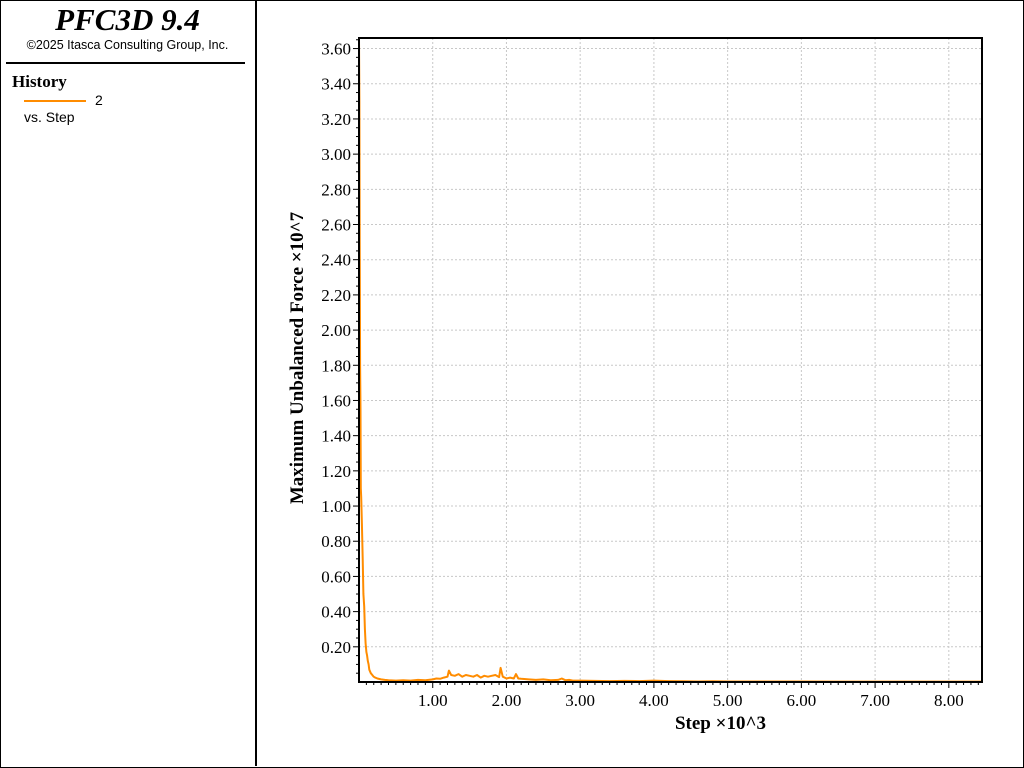 Image resolution: width=1024 pixels, height=768 pixels. I want to click on y-tick-label: 2.40, so click(336, 260).